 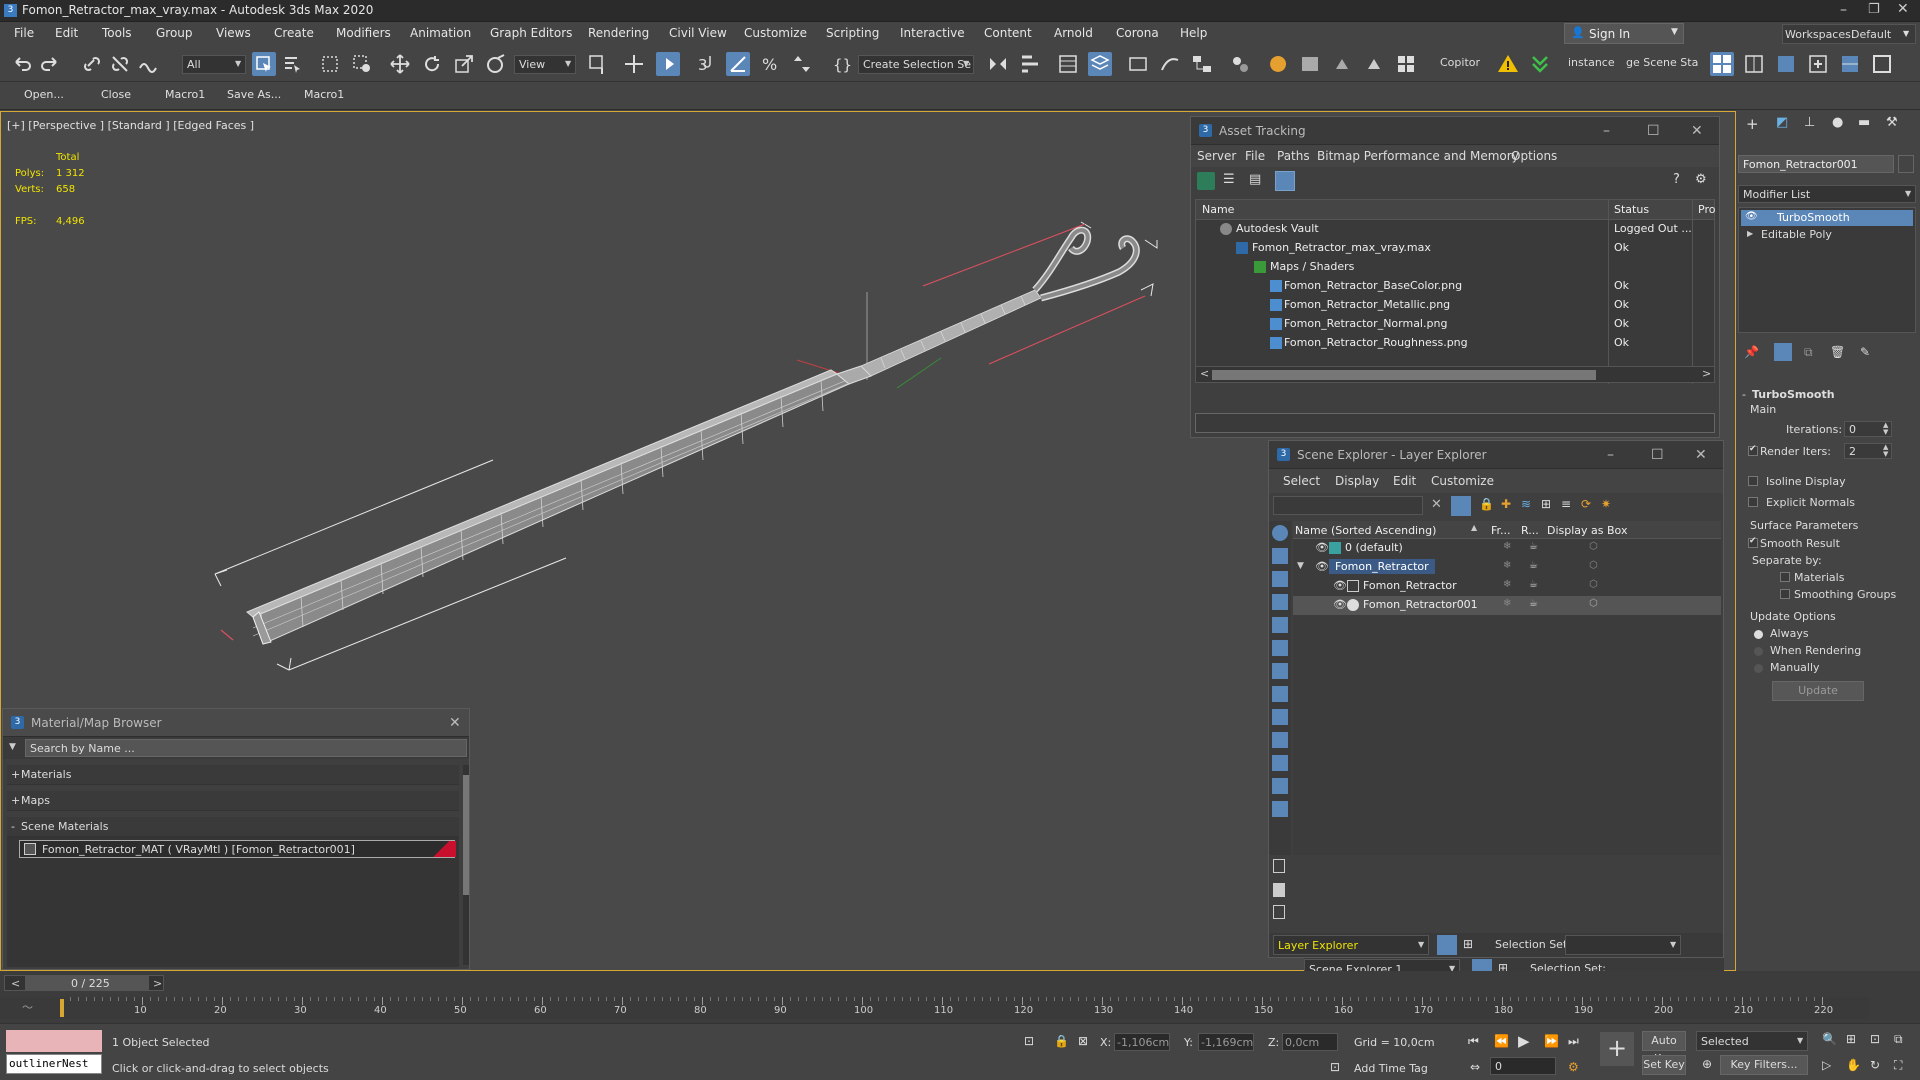 What do you see at coordinates (1507, 586) in the screenshot?
I see `tree-row: 👁 Fomon_Retractor ❄ ☕ ⬡` at bounding box center [1507, 586].